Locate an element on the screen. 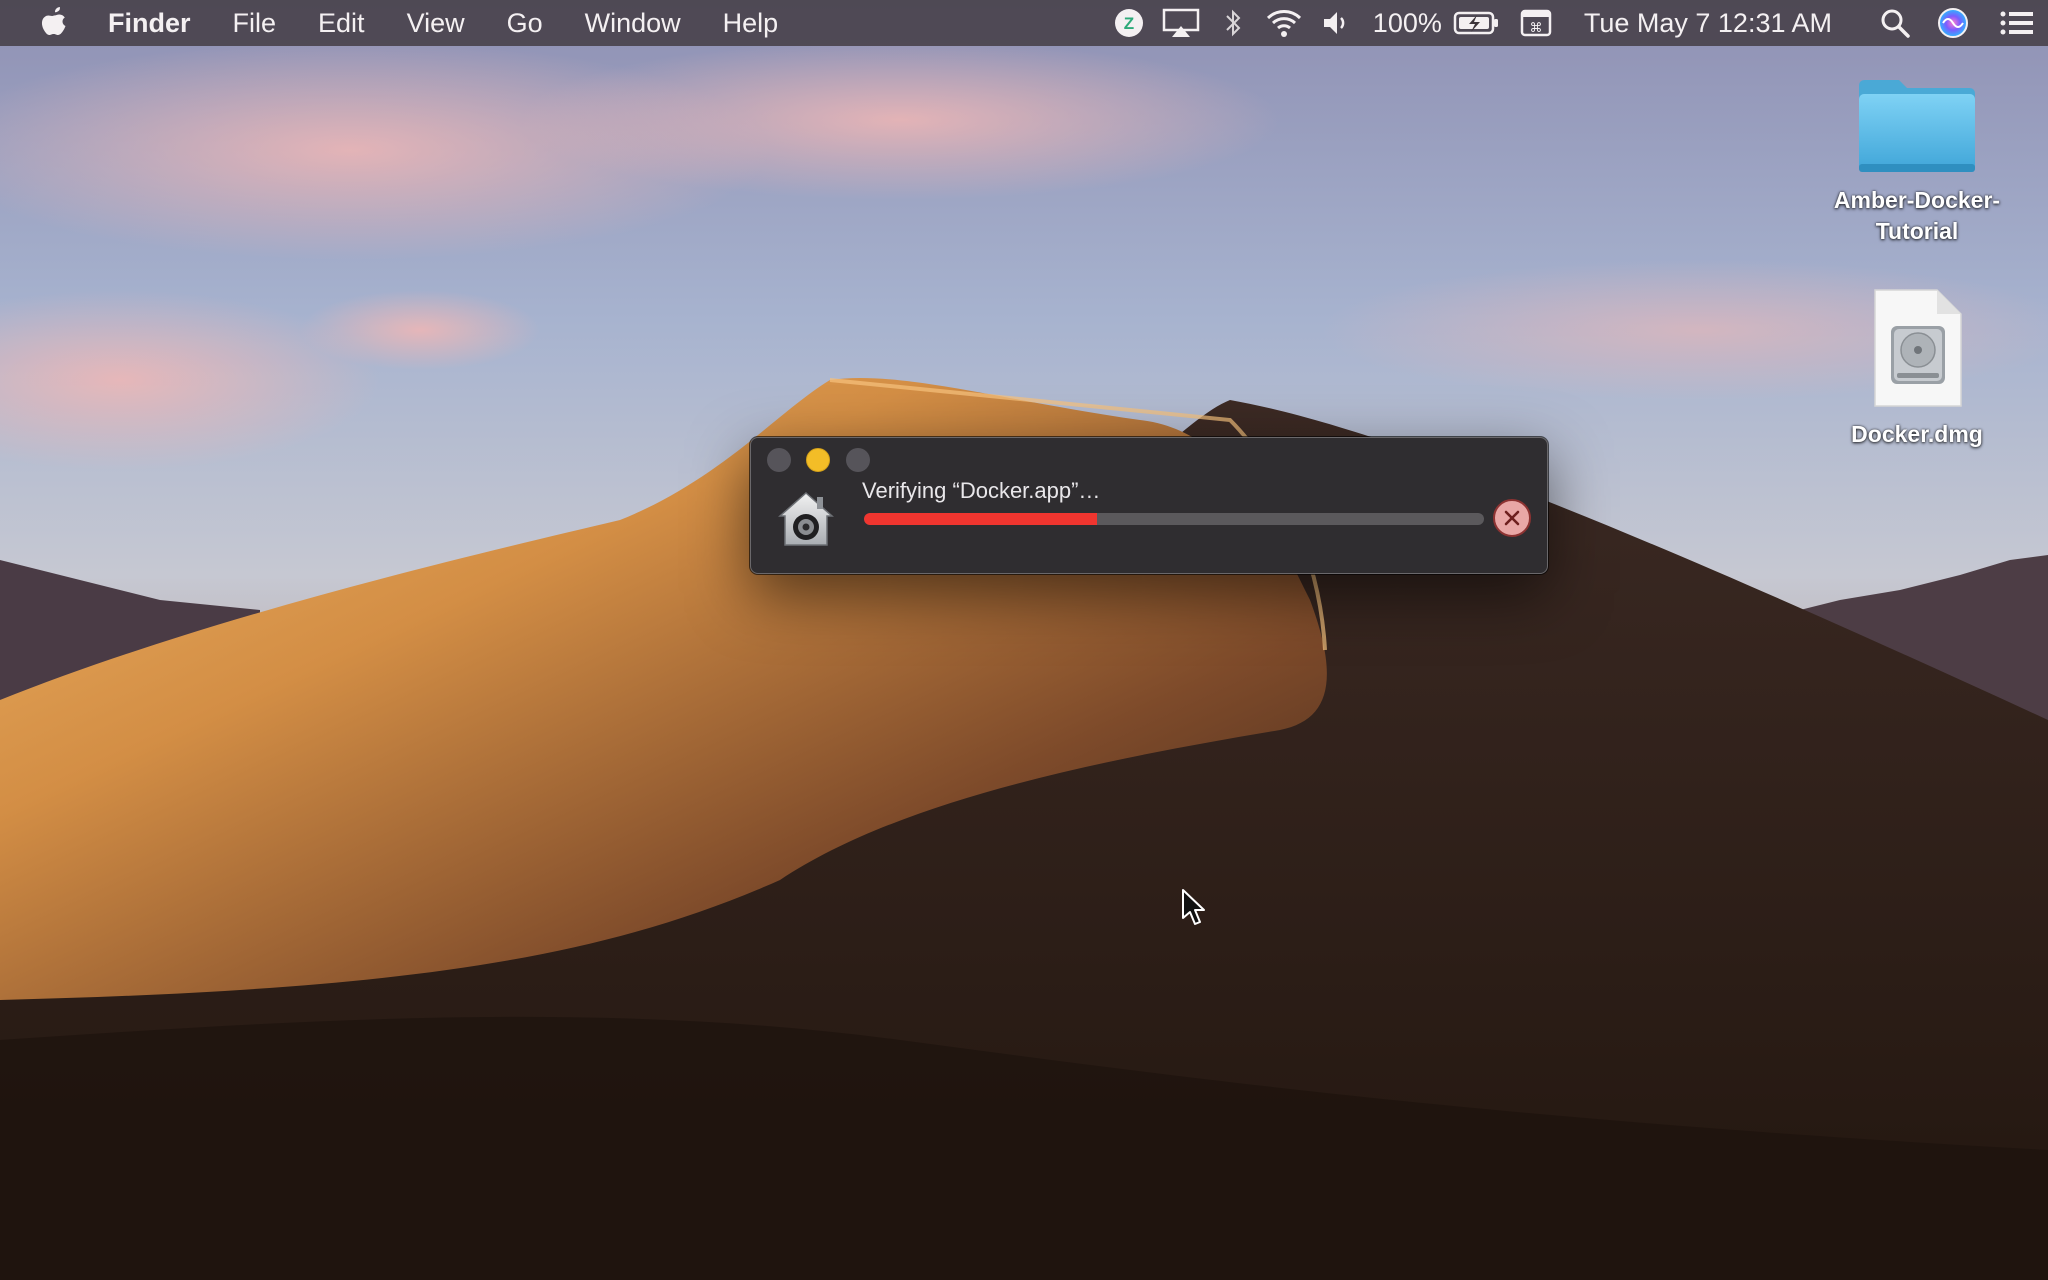  folder-icon is located at coordinates (1917, 126).